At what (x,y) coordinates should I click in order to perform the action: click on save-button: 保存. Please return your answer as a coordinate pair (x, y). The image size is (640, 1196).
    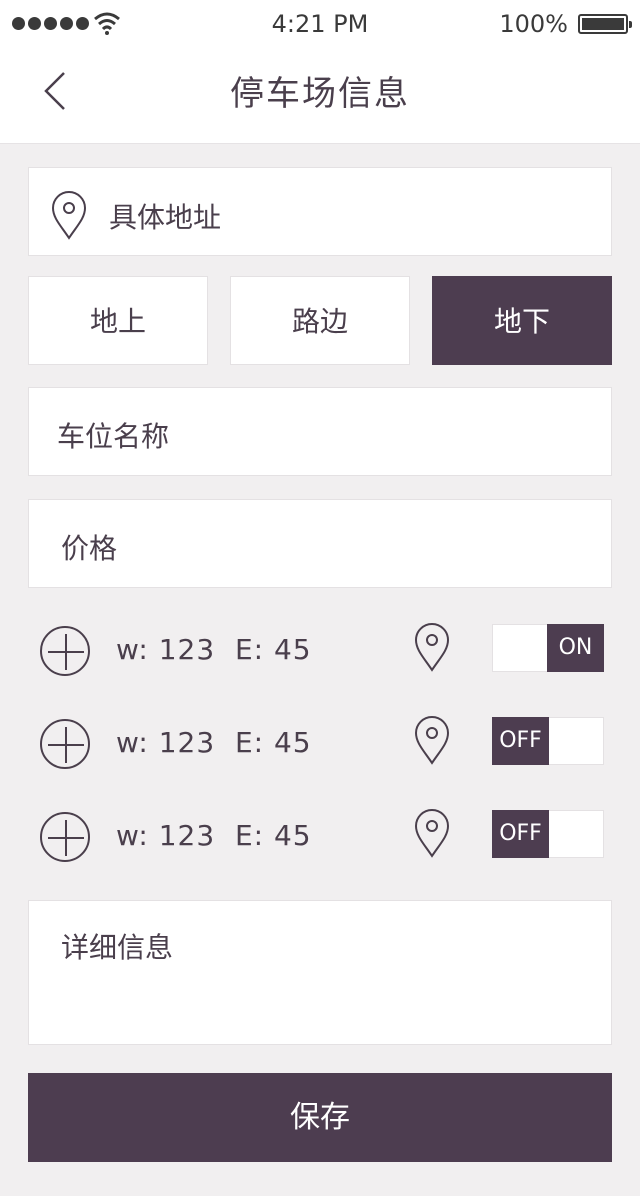
    Looking at the image, I should click on (320, 1117).